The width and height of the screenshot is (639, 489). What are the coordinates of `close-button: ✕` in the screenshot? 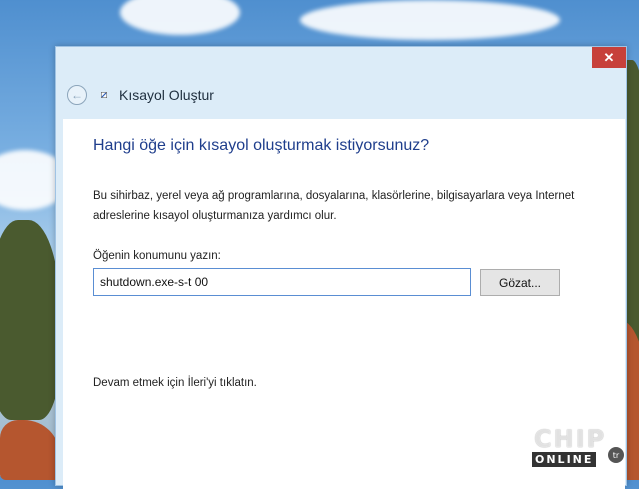 It's located at (609, 57).